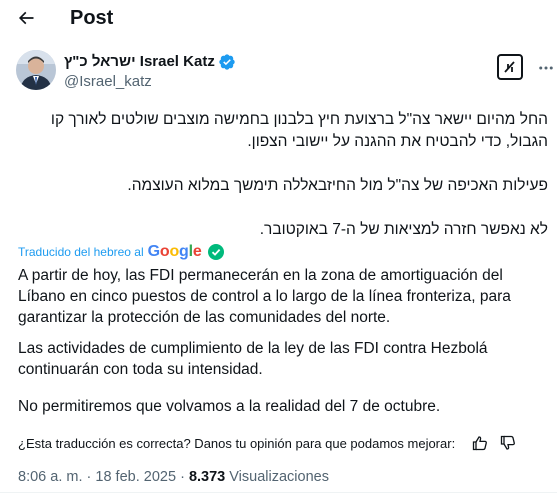 The width and height of the screenshot is (557, 493). I want to click on post-date: 18 feb. 2025, so click(135, 477).